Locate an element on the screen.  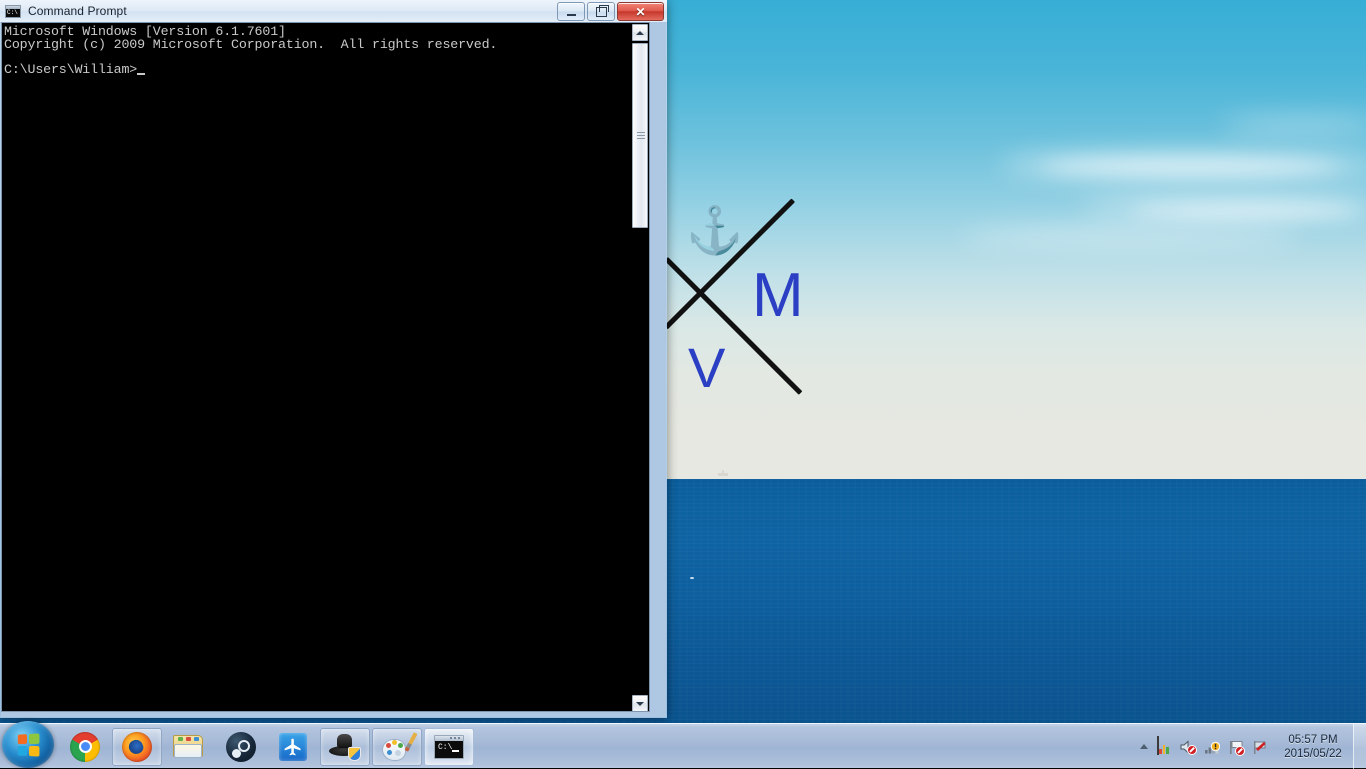
anchor-icon: ⚓ is located at coordinates (715, 230).